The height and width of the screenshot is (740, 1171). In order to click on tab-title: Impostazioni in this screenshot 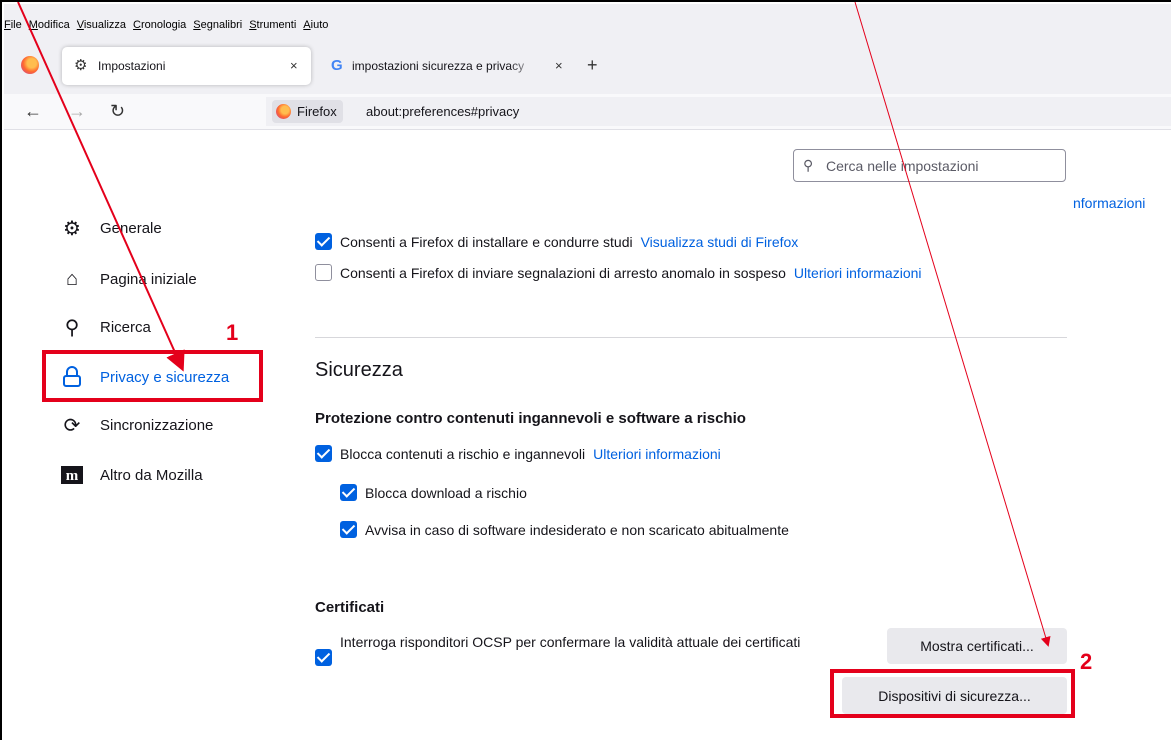, I will do `click(132, 66)`.